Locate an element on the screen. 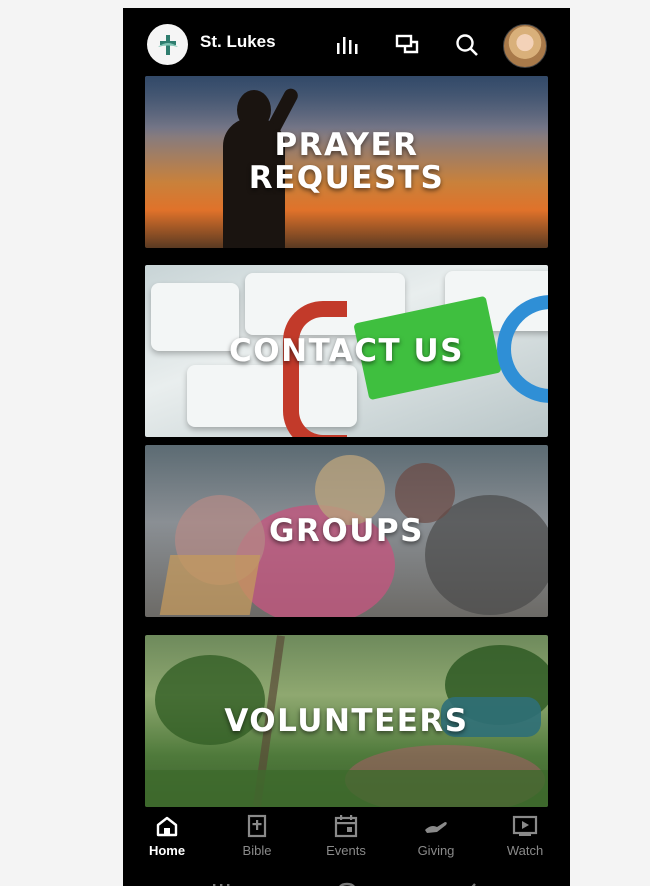 The width and height of the screenshot is (650, 886). tile-title: CONTACT US is located at coordinates (346, 350).